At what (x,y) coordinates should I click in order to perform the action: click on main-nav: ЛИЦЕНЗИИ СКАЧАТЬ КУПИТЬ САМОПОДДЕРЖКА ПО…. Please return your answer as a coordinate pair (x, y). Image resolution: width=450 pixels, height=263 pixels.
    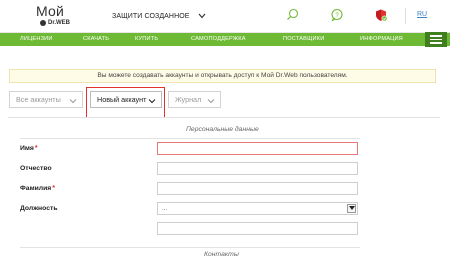
    Looking at the image, I should click on (225, 39).